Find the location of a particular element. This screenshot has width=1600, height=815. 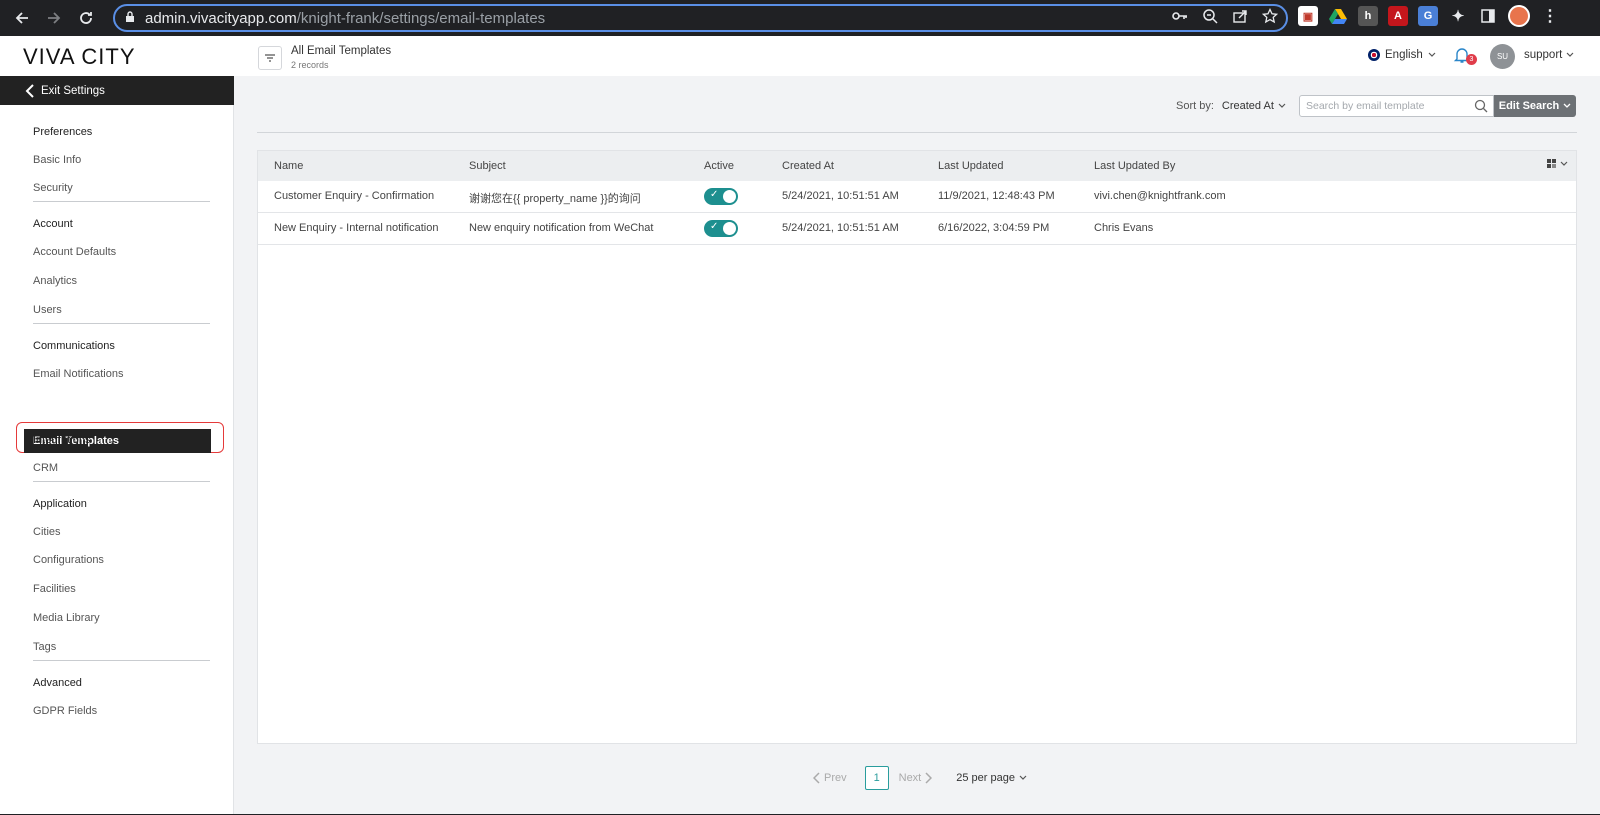

next-button: Next is located at coordinates (916, 778).